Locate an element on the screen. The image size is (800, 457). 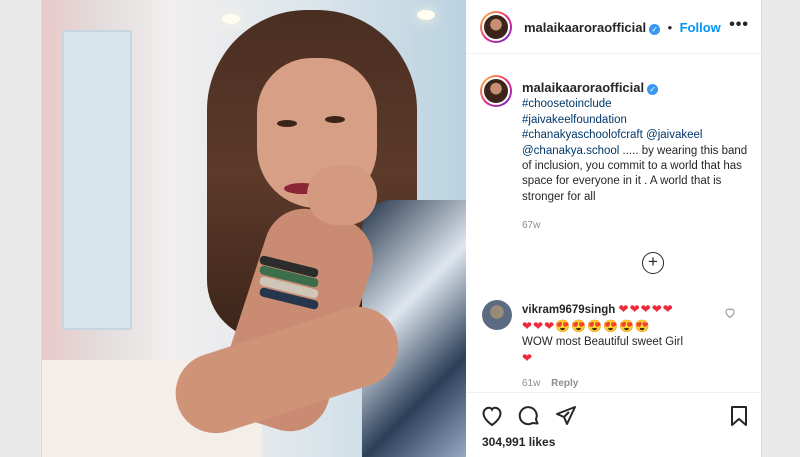
header-user-line: malaikaaroraofficial ✓ • Follow is located at coordinates (622, 28).